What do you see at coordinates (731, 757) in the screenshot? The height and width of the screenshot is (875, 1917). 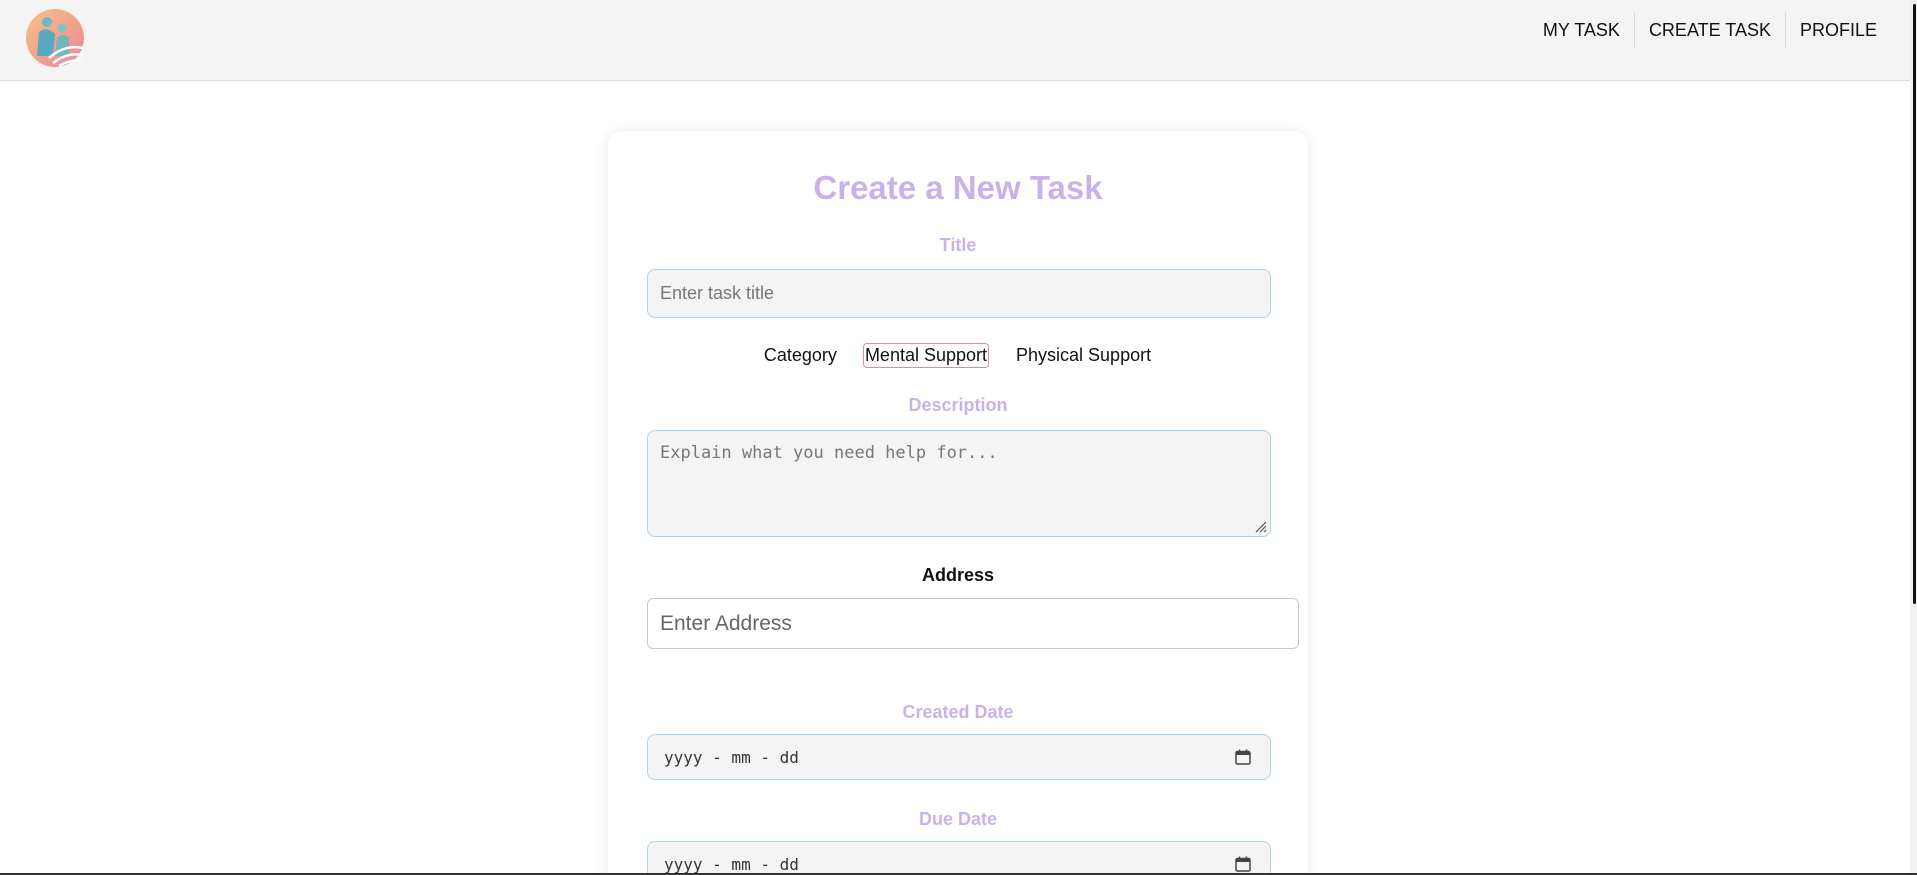 I see `created-date-placeholder: yyyy - mm - dd` at bounding box center [731, 757].